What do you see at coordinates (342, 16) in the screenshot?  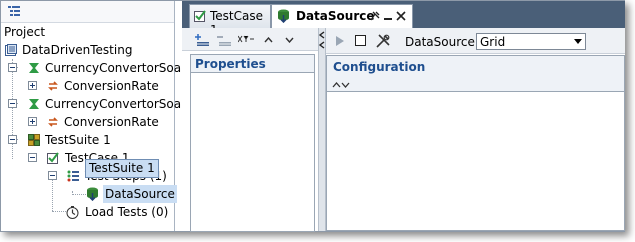 I see `tab-datasource: DataSource` at bounding box center [342, 16].